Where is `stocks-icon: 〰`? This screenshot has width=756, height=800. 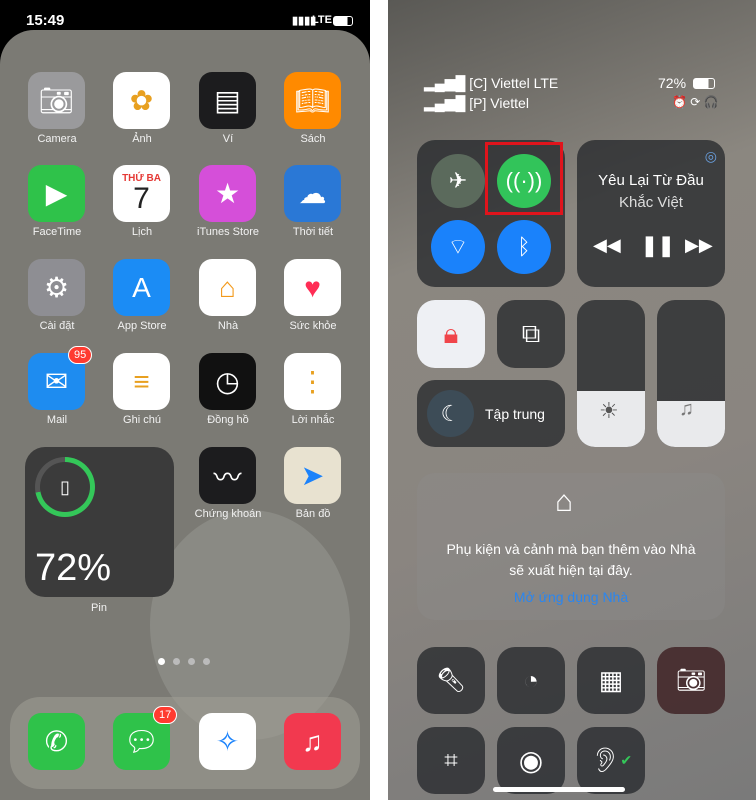 stocks-icon: 〰 is located at coordinates (227, 477).